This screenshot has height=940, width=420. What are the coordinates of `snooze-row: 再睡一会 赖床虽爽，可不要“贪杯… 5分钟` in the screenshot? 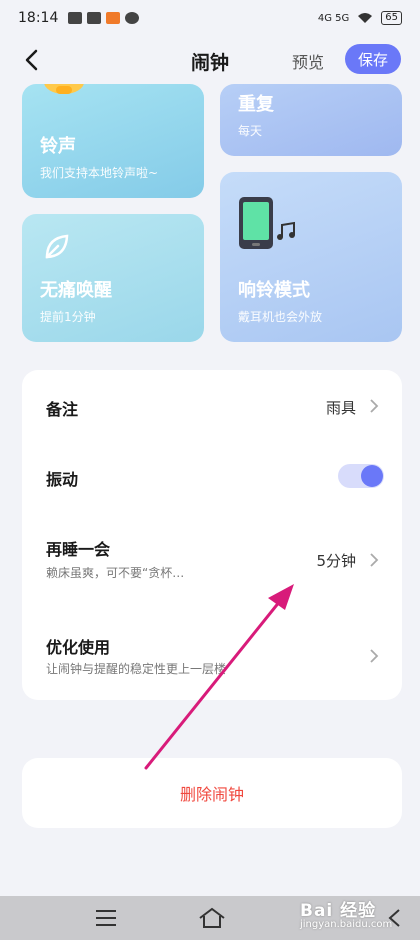 It's located at (212, 560).